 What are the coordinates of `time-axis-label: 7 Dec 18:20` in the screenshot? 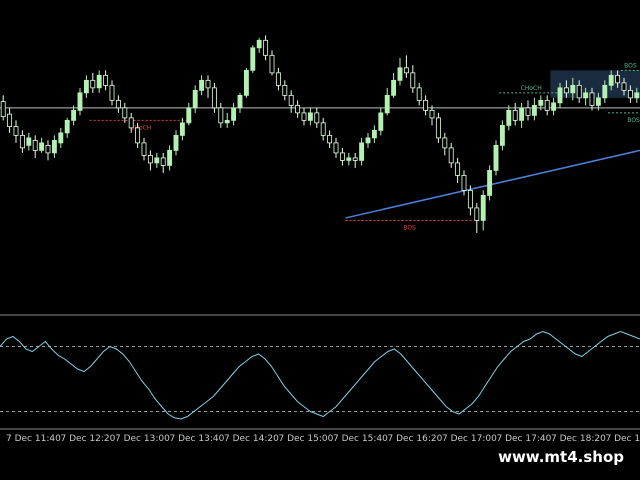 It's located at (578, 439).